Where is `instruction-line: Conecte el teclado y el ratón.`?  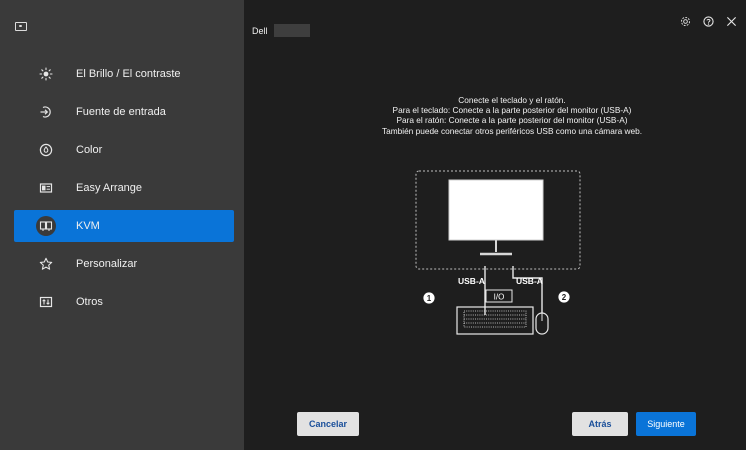
instruction-line: Conecte el teclado y el ratón. is located at coordinates (512, 100).